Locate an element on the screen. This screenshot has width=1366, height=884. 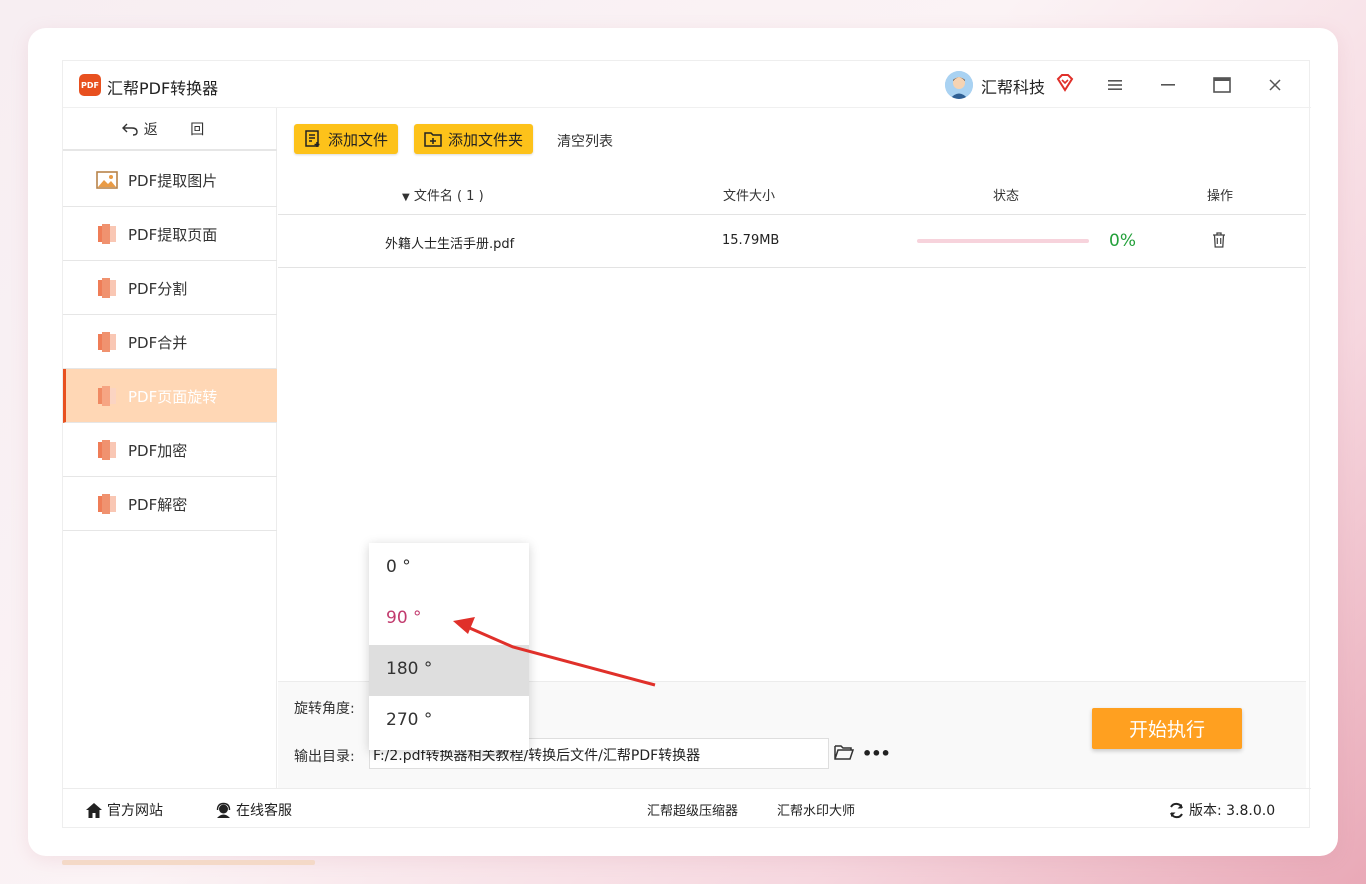
column-name: ▼ 文件名 ( 1 ) is located at coordinates (443, 194).